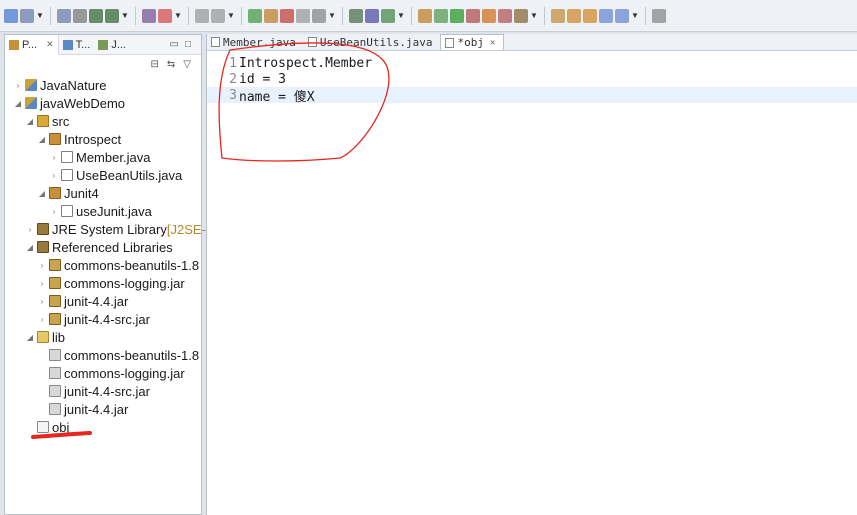  What do you see at coordinates (233, 79) in the screenshot?
I see `line-number: 2` at bounding box center [233, 79].